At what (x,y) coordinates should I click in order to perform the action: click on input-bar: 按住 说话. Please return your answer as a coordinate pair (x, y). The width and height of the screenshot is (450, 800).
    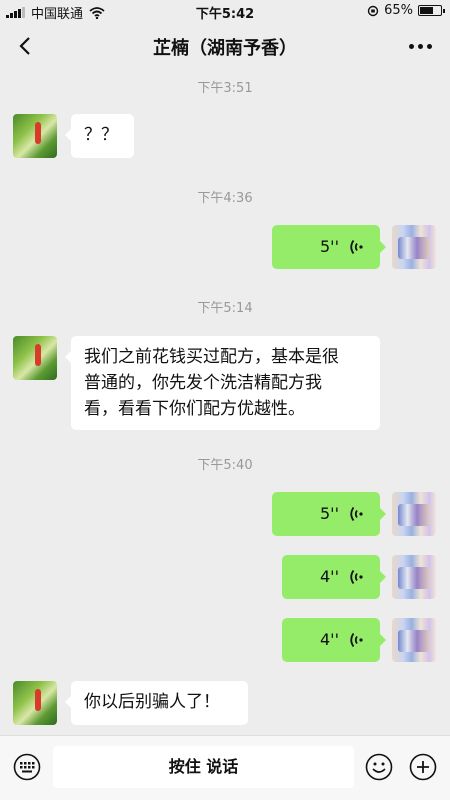
    Looking at the image, I should click on (225, 767).